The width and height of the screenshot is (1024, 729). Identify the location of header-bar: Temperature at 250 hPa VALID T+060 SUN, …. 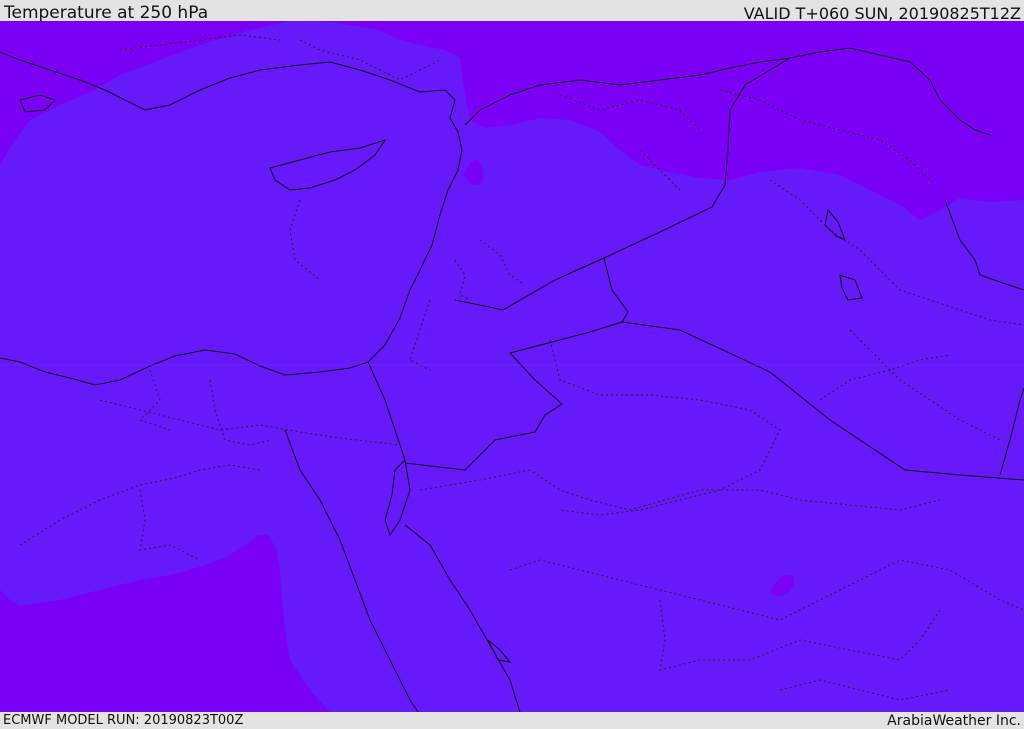
(512, 11).